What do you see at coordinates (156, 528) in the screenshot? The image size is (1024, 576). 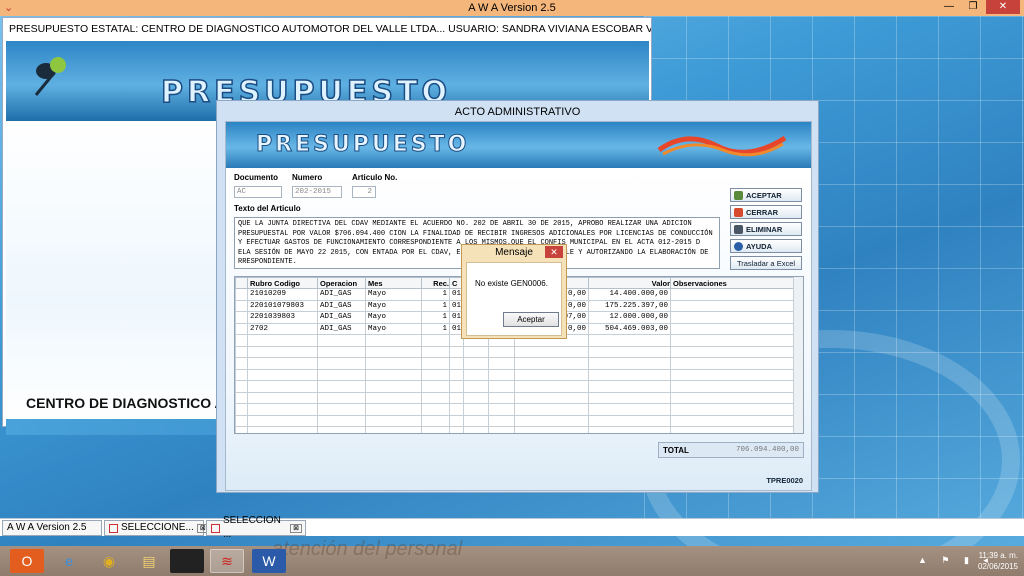 I see `mdi-tab-seleccione: SELECCIONE... ⊠` at bounding box center [156, 528].